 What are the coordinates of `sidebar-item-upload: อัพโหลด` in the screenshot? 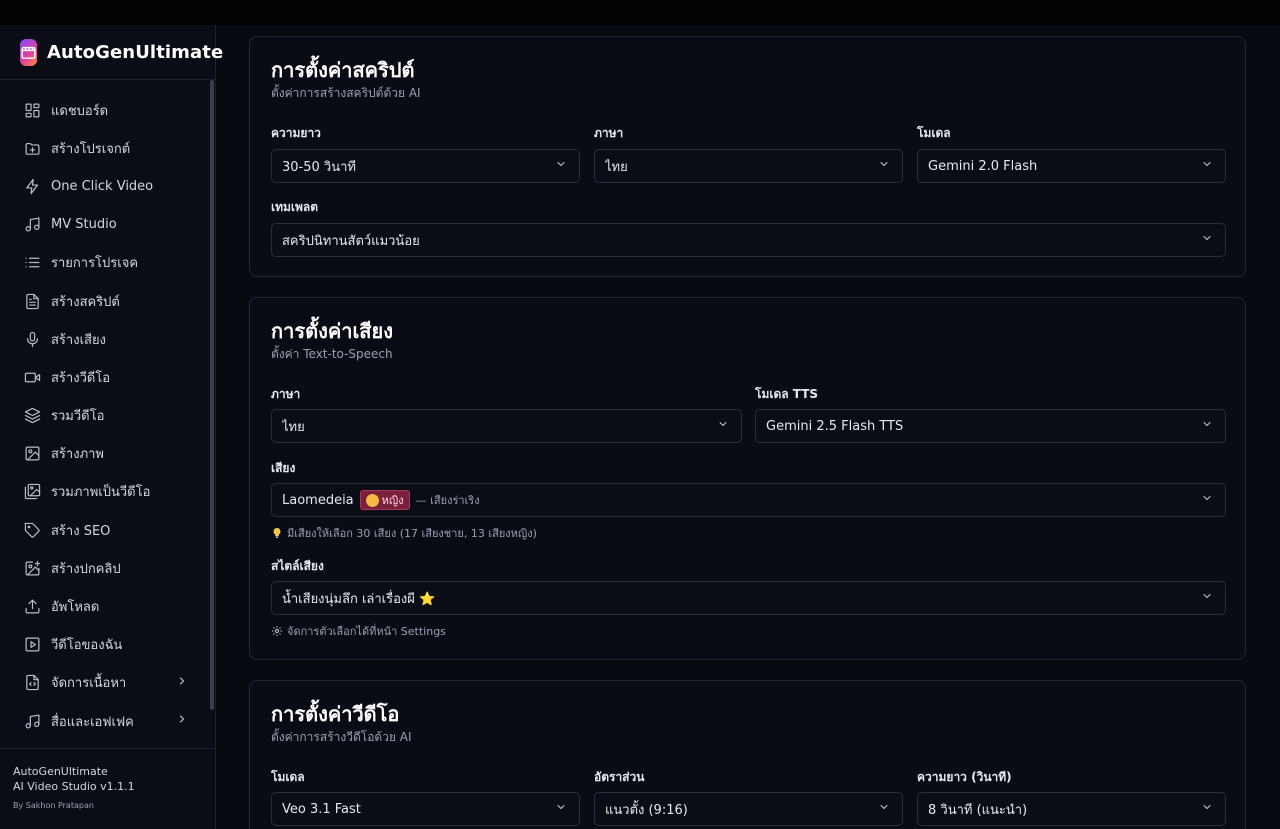 It's located at (105, 606).